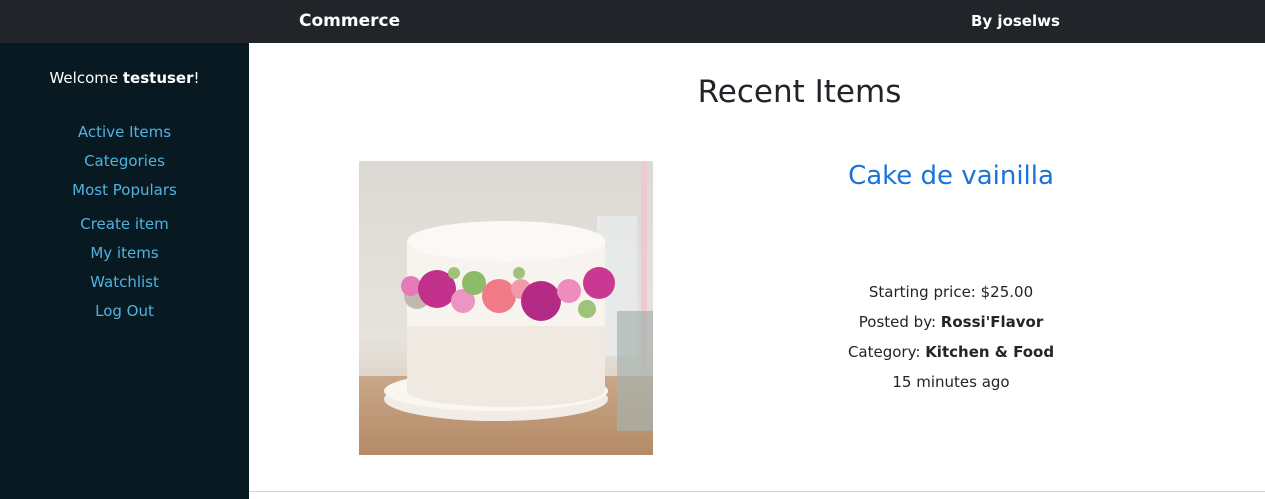  I want to click on cake-image-drawing, so click(506, 308).